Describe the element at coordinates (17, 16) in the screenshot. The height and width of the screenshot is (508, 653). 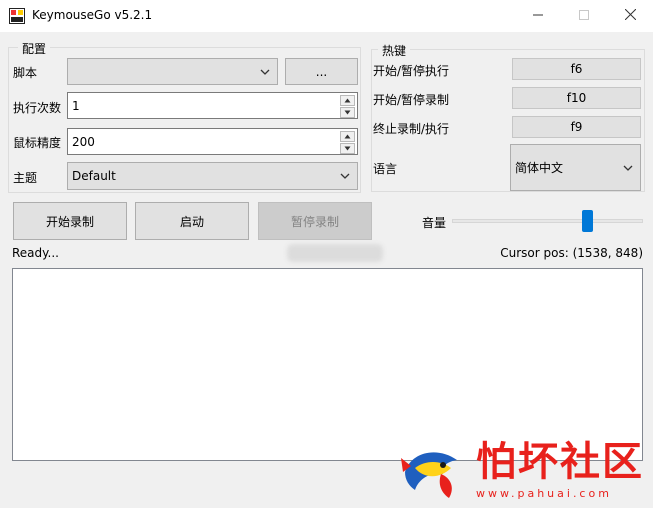
I see `app-icon` at that location.